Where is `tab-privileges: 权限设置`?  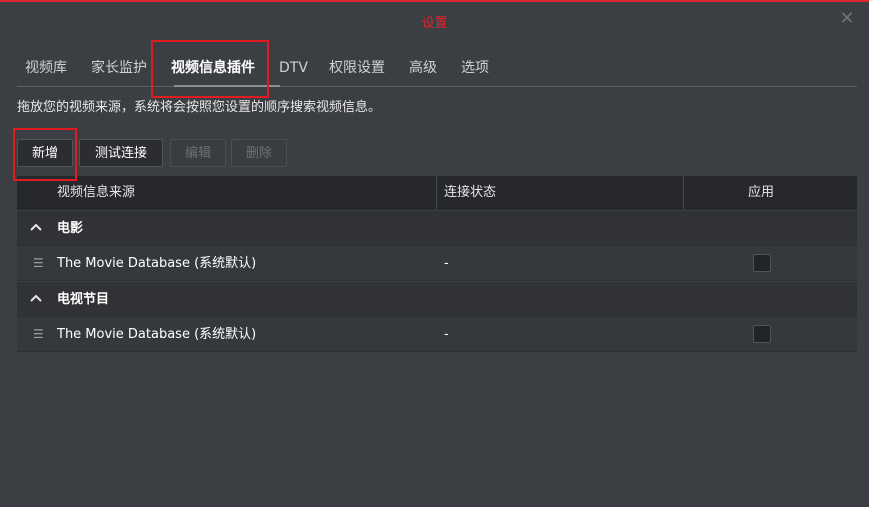
tab-privileges: 权限设置 is located at coordinates (357, 68).